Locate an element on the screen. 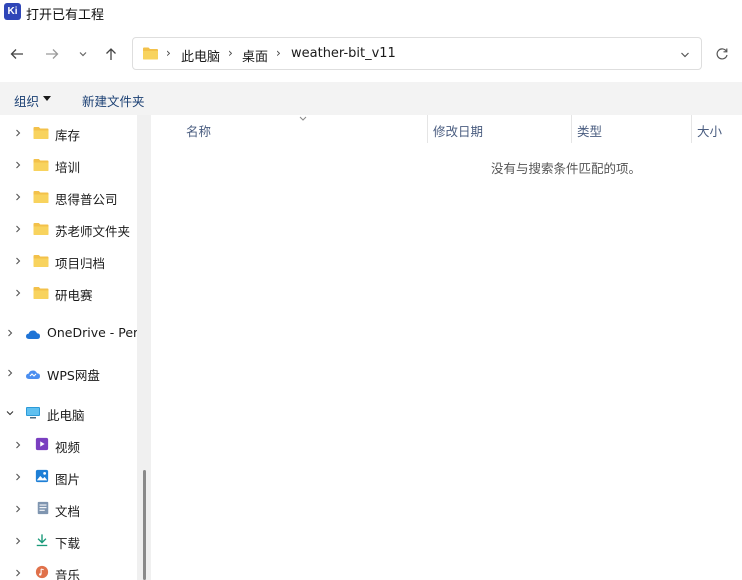 This screenshot has width=742, height=580. organize-button: 组织 is located at coordinates (26, 100).